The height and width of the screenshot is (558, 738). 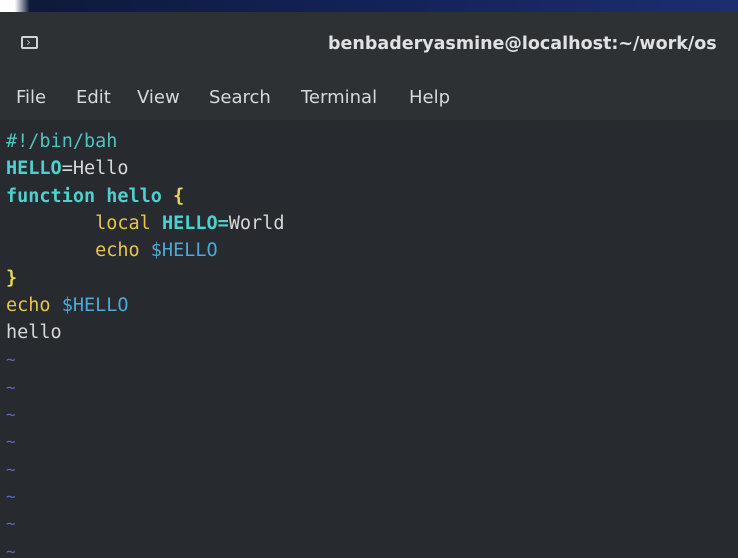 What do you see at coordinates (84, 223) in the screenshot?
I see `code-token: local` at bounding box center [84, 223].